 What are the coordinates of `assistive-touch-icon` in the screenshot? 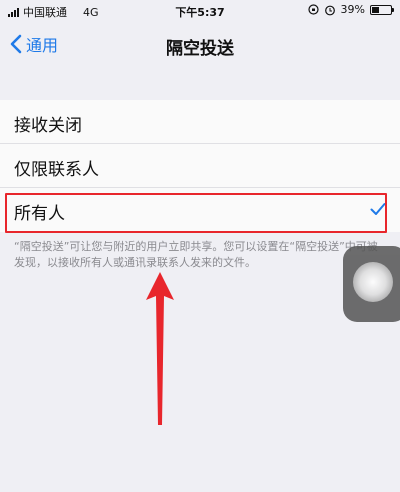 It's located at (373, 282).